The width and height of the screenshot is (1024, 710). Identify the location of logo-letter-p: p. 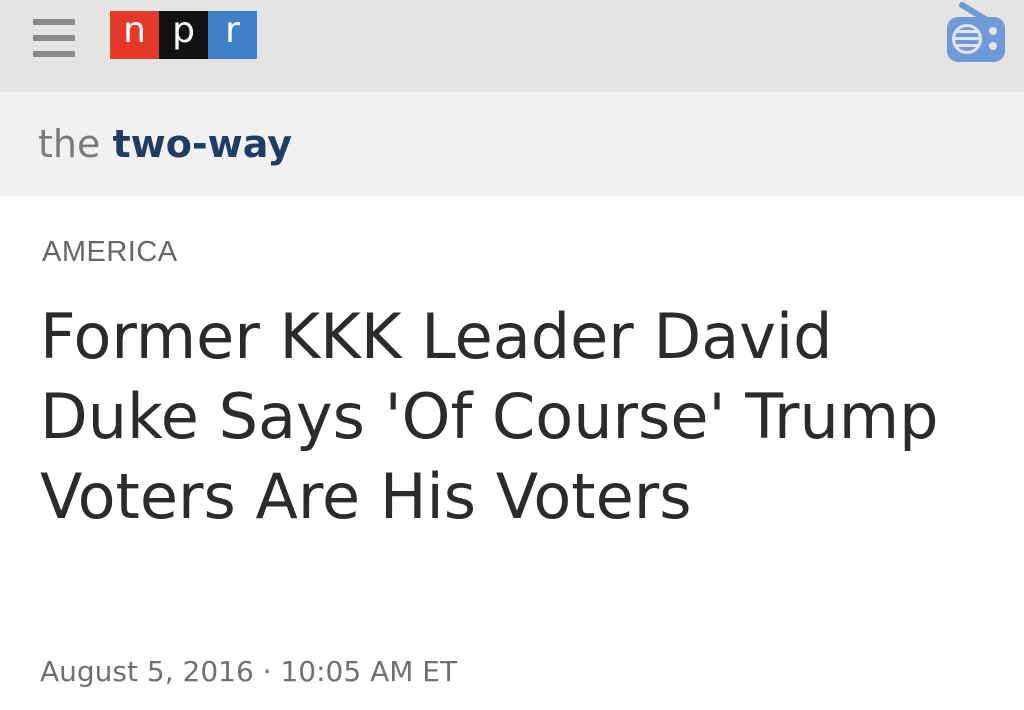
(183, 35).